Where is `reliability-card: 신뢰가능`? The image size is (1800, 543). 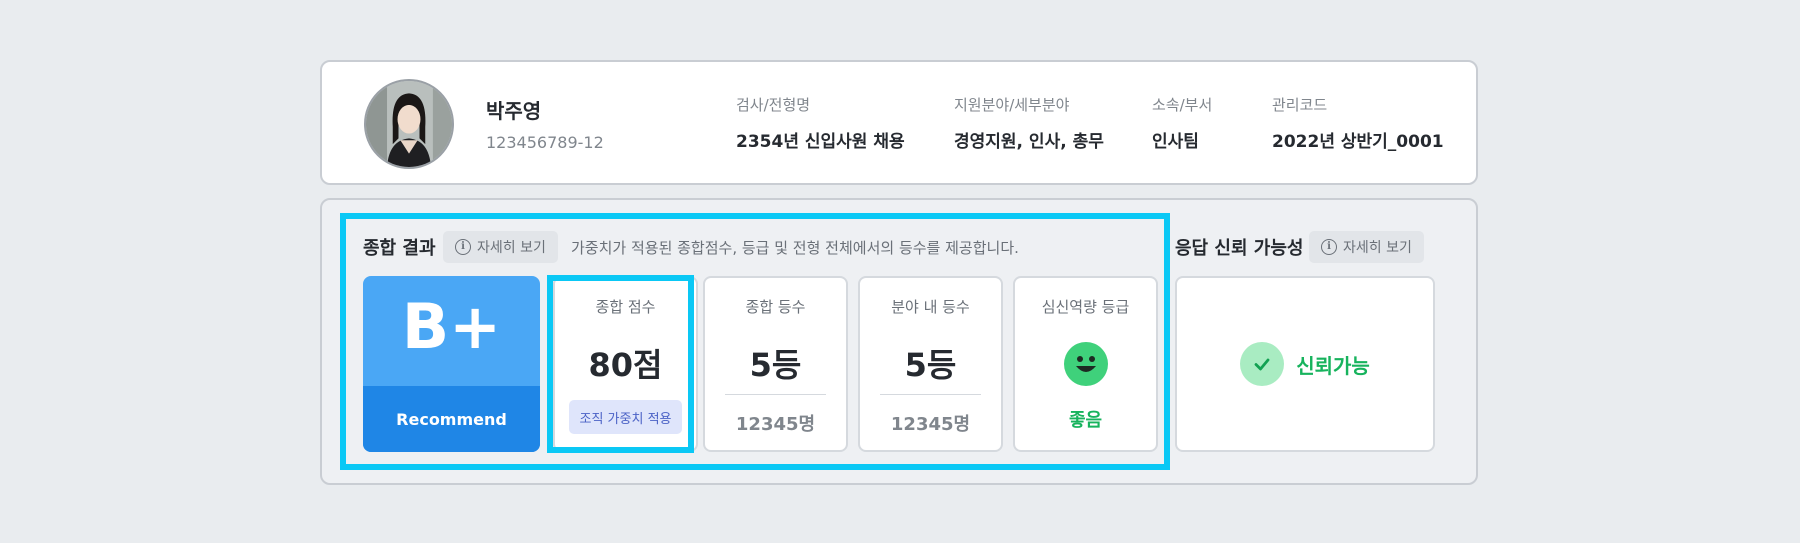
reliability-card: 신뢰가능 is located at coordinates (1305, 364).